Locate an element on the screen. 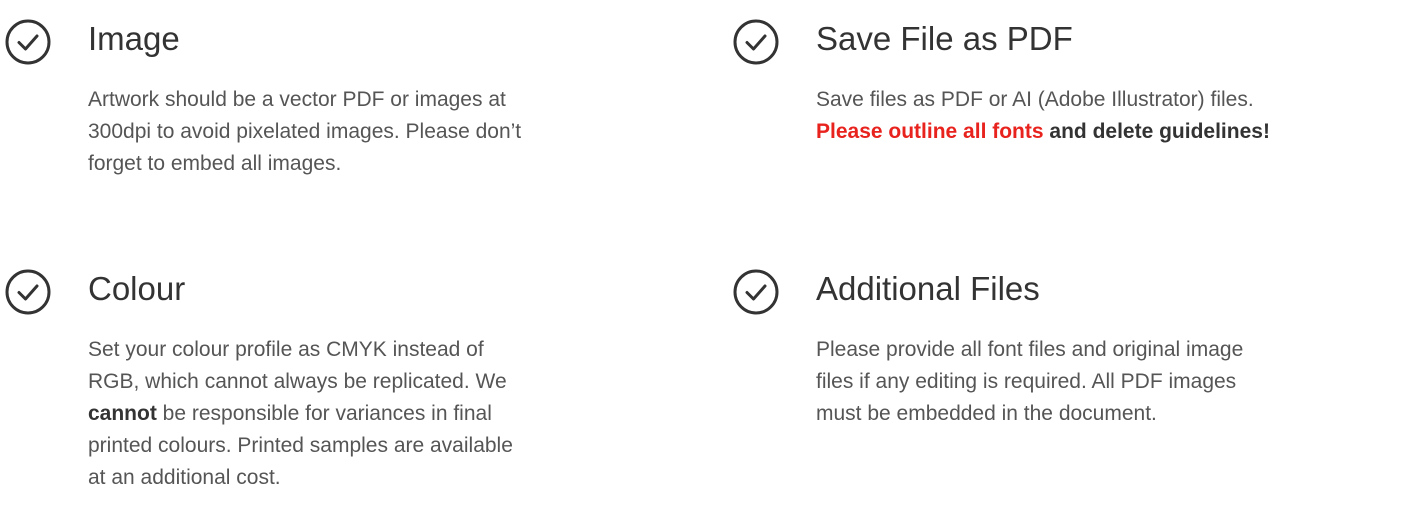 Image resolution: width=1414 pixels, height=511 pixels. card-title-additional-files: Additional Files is located at coordinates (928, 288).